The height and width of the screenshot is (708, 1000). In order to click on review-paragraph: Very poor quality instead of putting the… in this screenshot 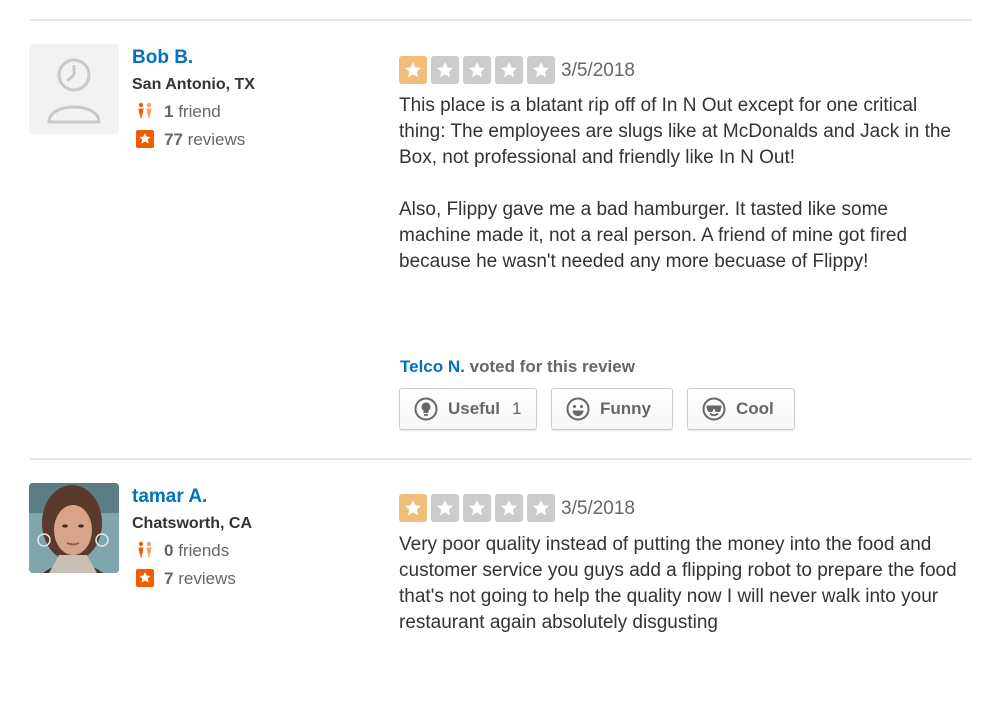, I will do `click(678, 583)`.